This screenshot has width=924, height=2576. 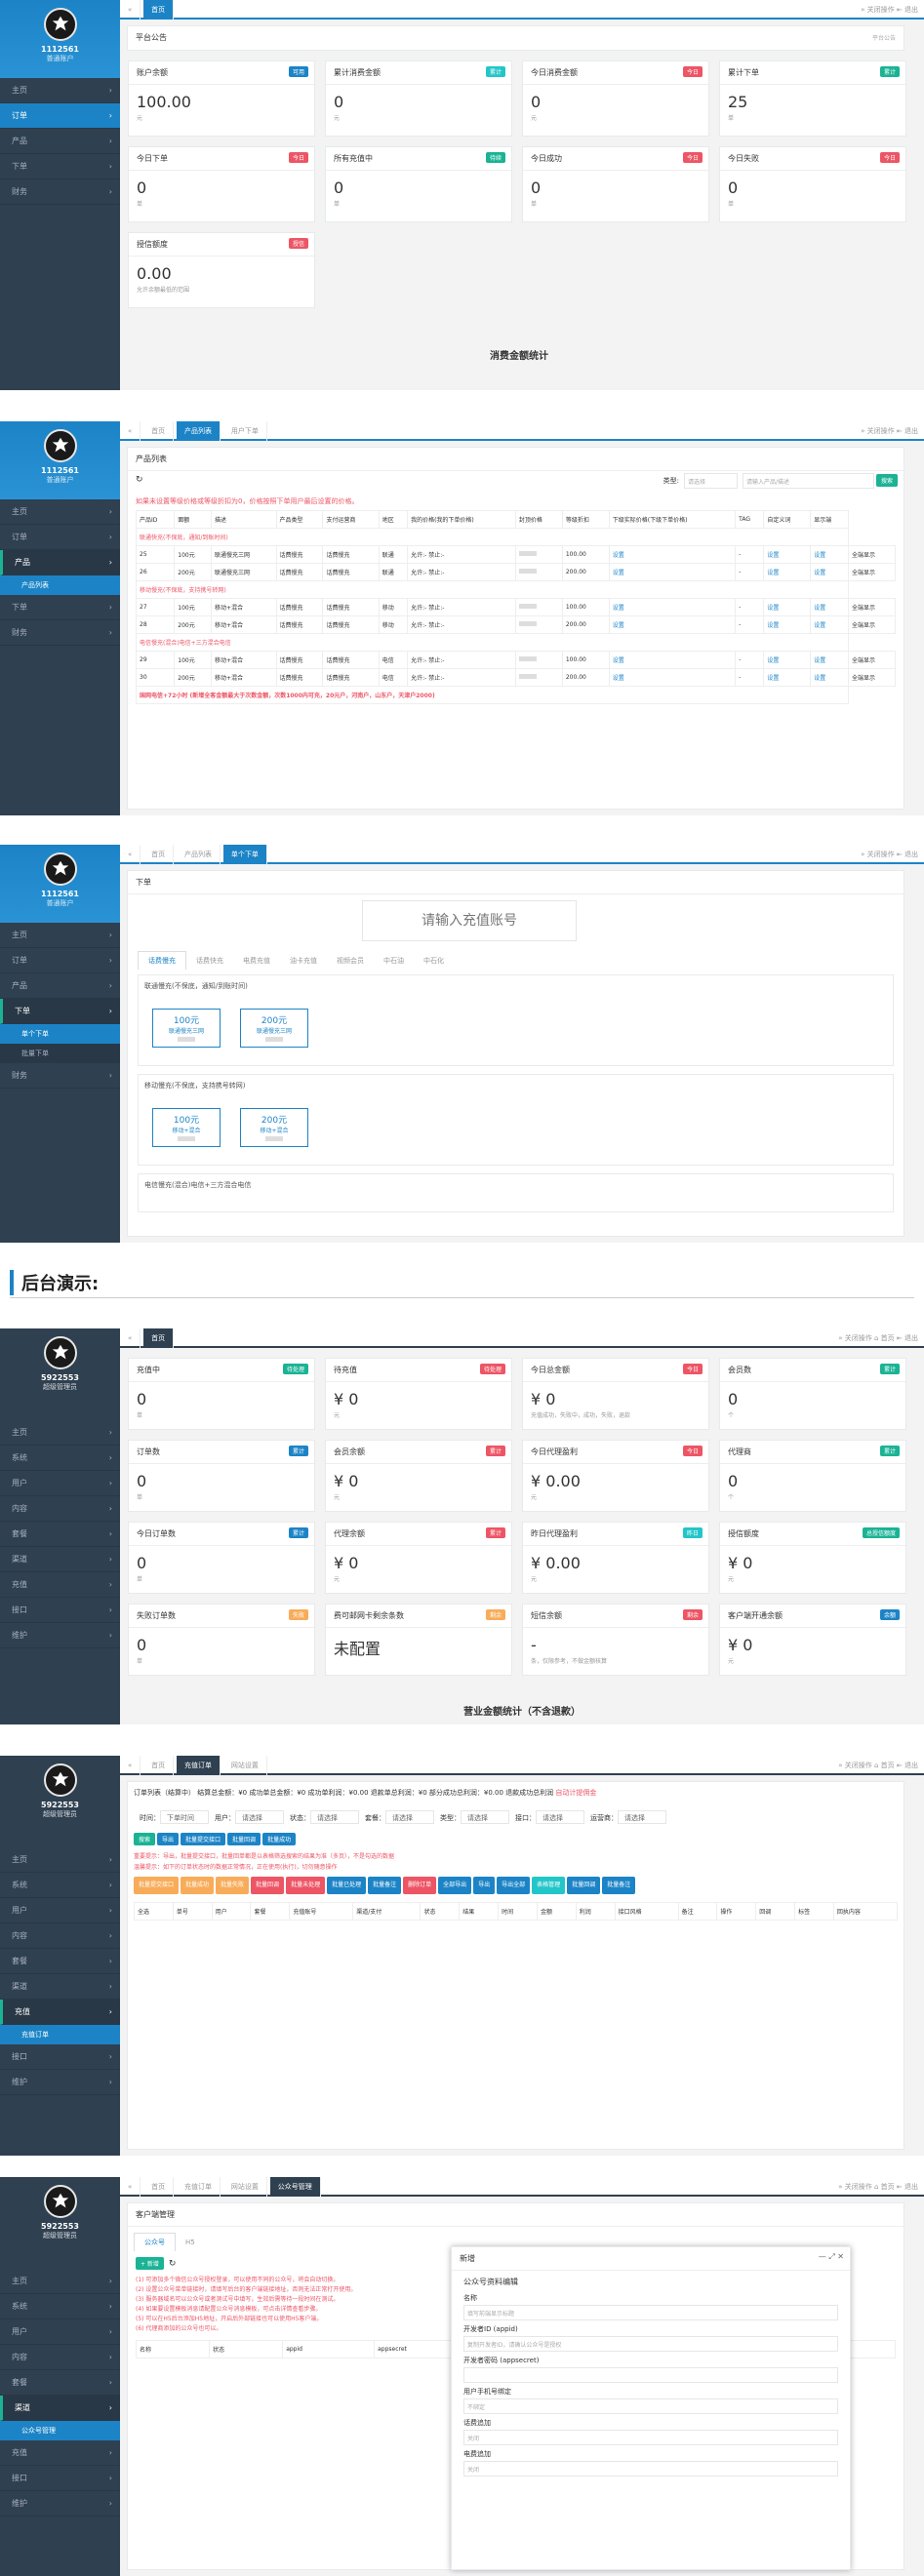 I want to click on batch-action-button: 批量未处理, so click(x=306, y=1885).